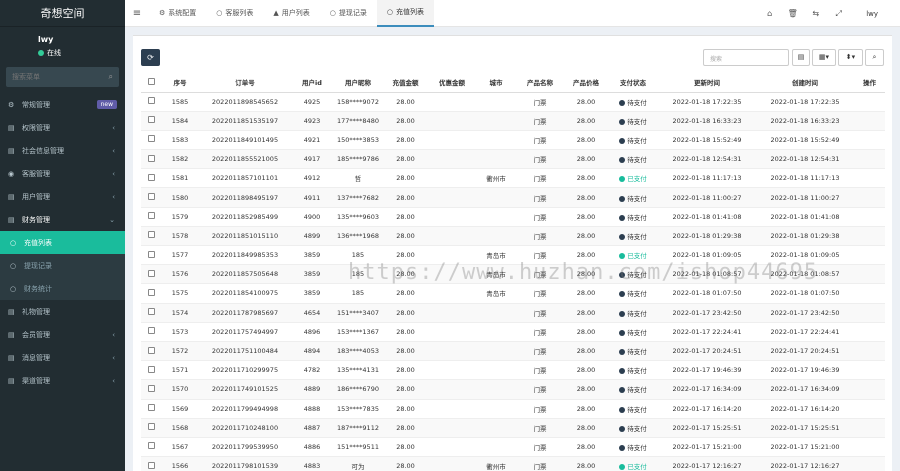 The width and height of the screenshot is (900, 471). I want to click on toggle-view-button: ▤, so click(801, 57).